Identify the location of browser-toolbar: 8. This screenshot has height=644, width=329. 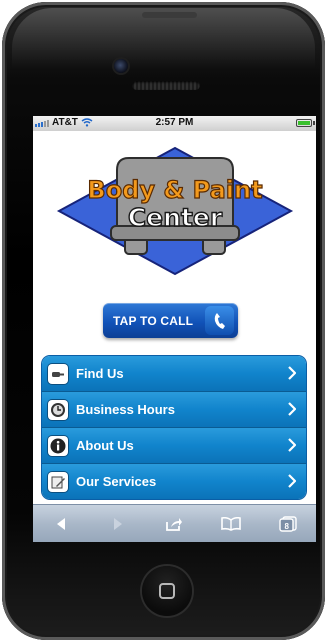
(174, 523).